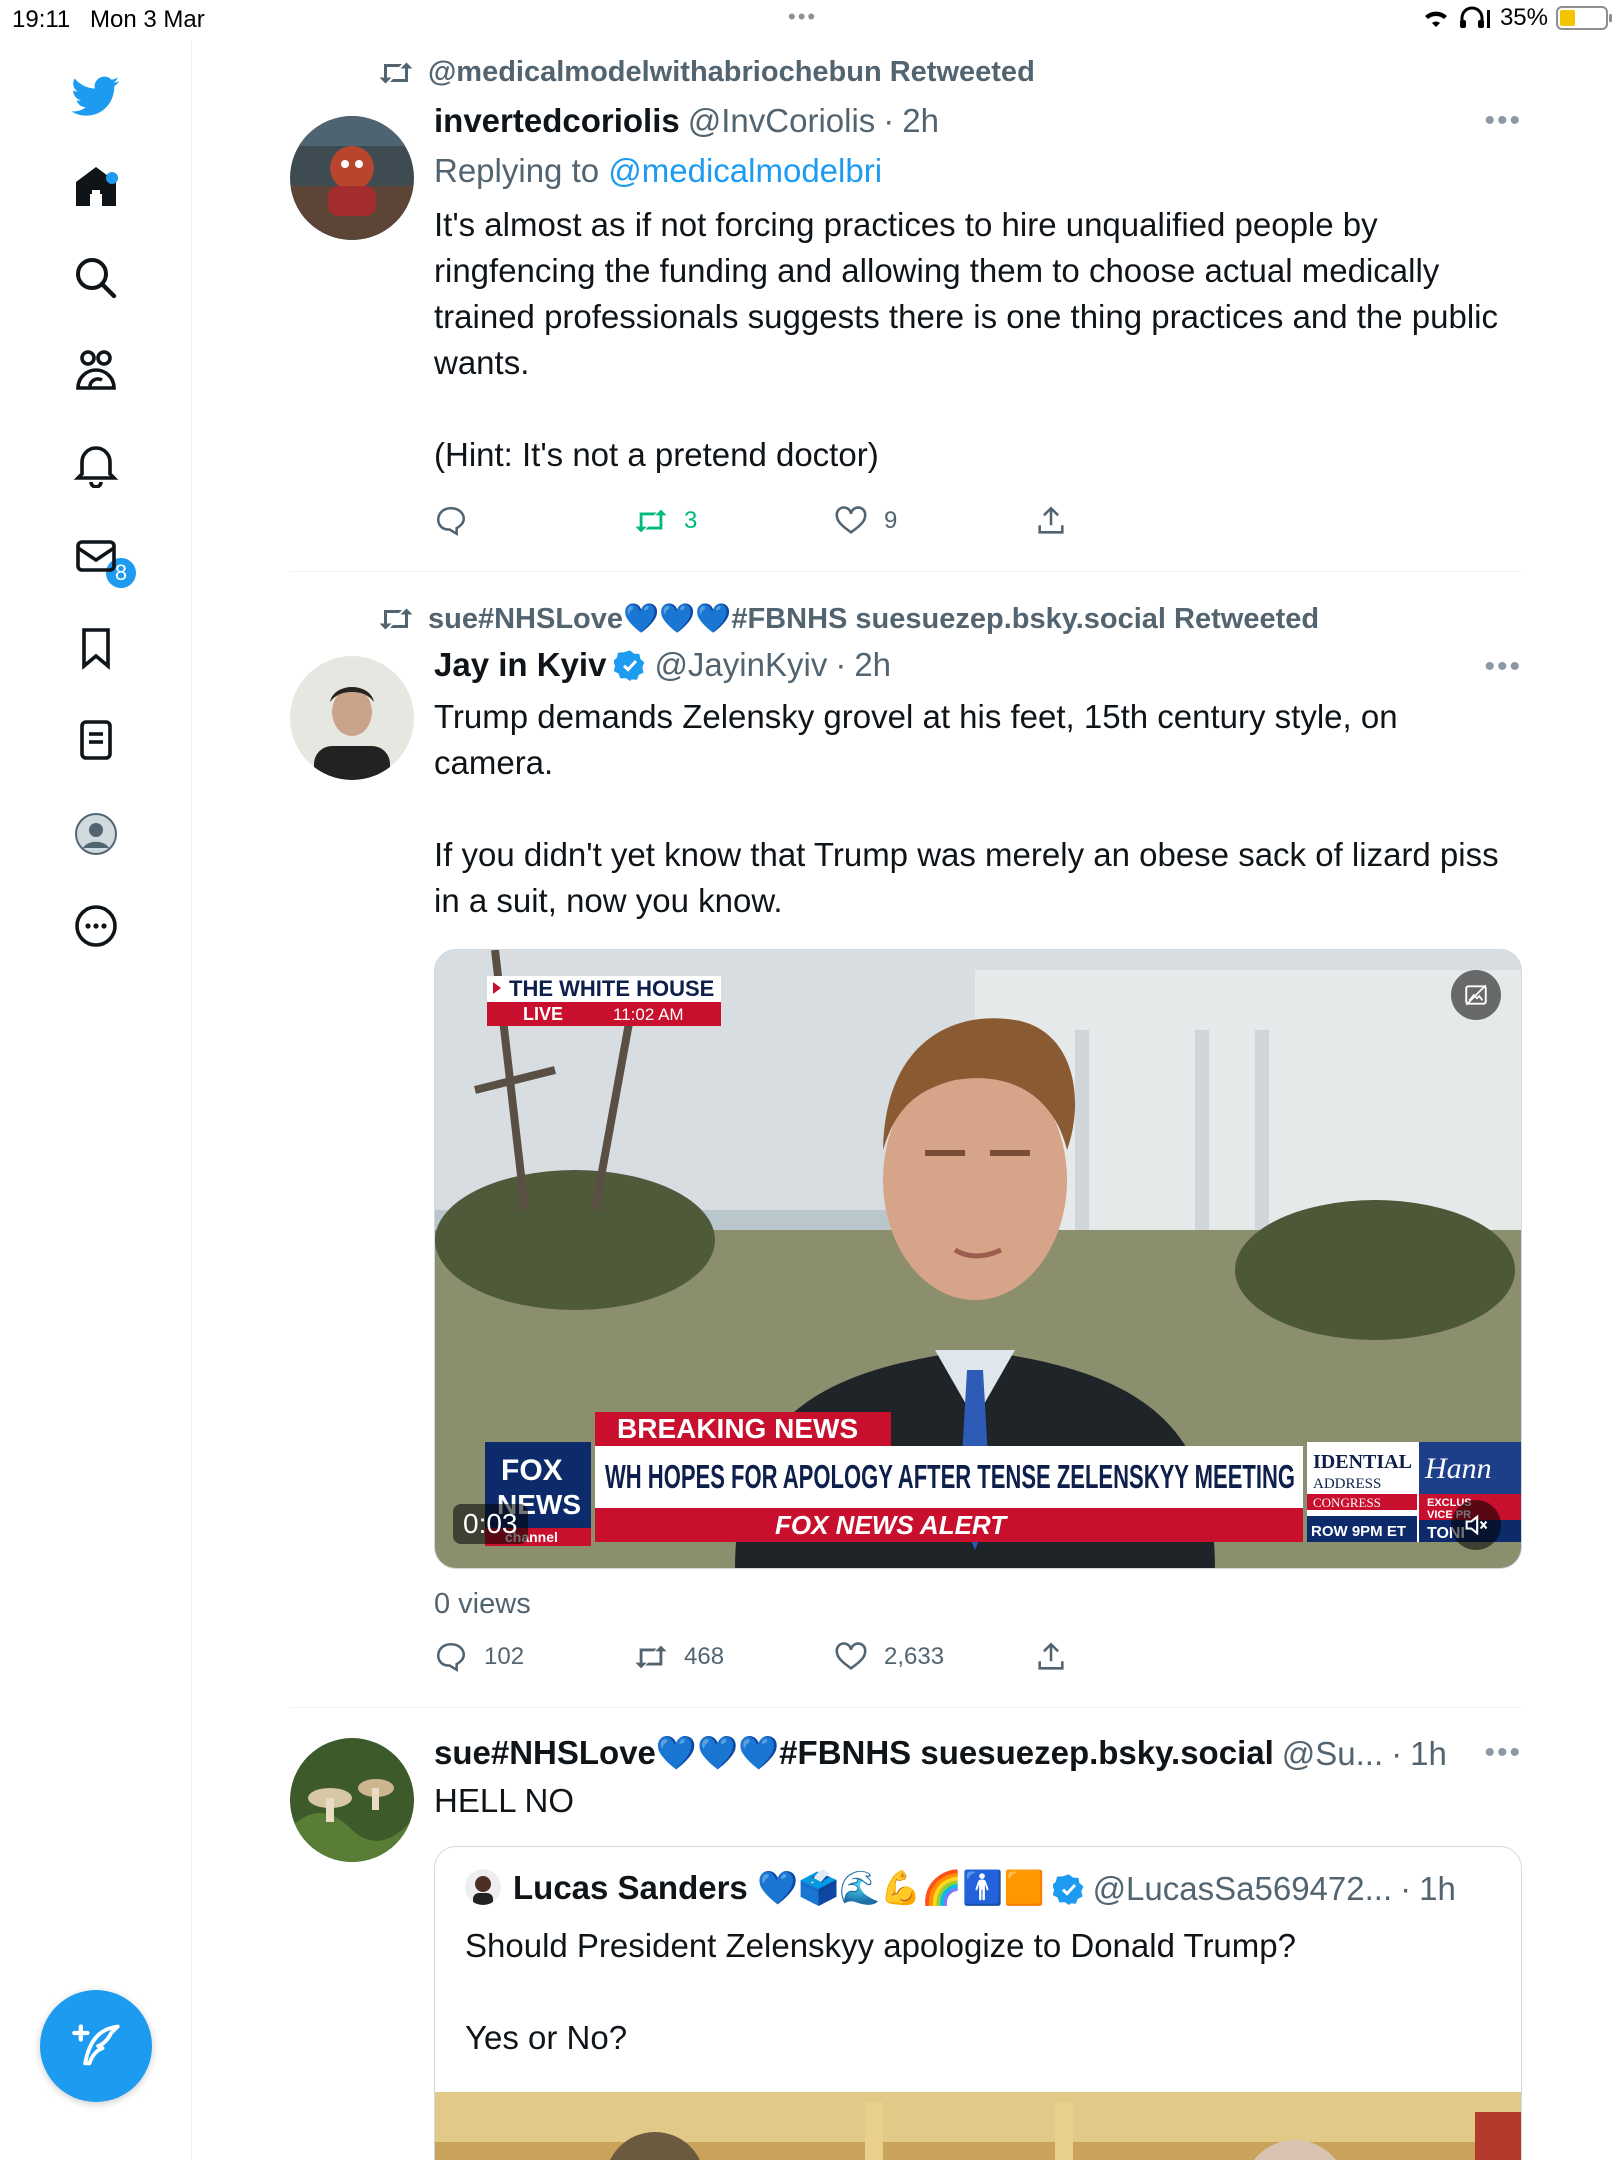  What do you see at coordinates (1437, 1889) in the screenshot?
I see `quoted-tweet-time: 1h` at bounding box center [1437, 1889].